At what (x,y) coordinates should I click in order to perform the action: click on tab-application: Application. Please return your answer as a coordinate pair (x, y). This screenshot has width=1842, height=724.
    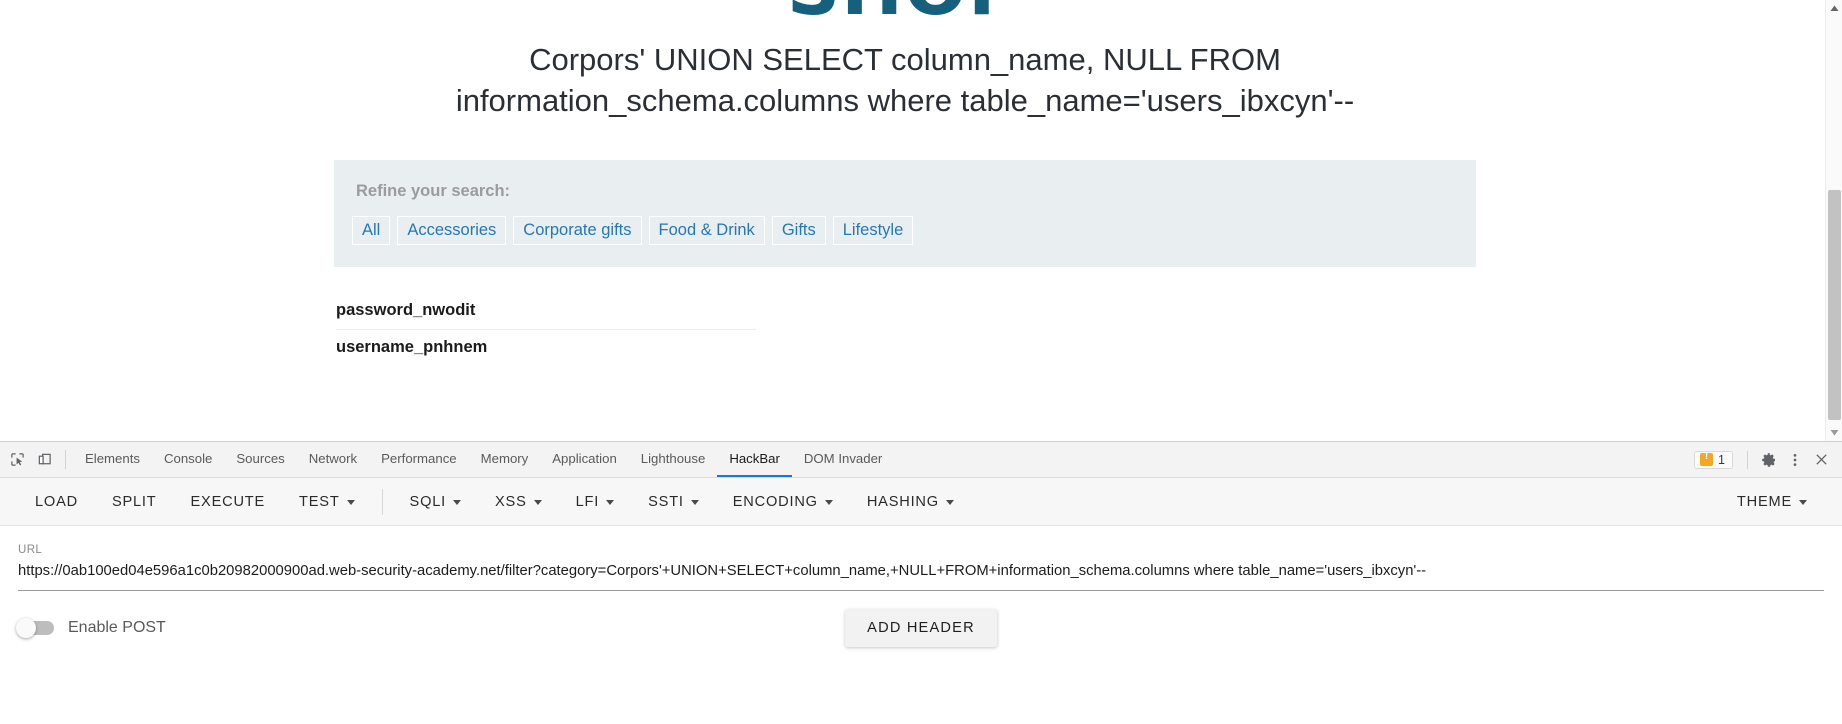
    Looking at the image, I should click on (584, 459).